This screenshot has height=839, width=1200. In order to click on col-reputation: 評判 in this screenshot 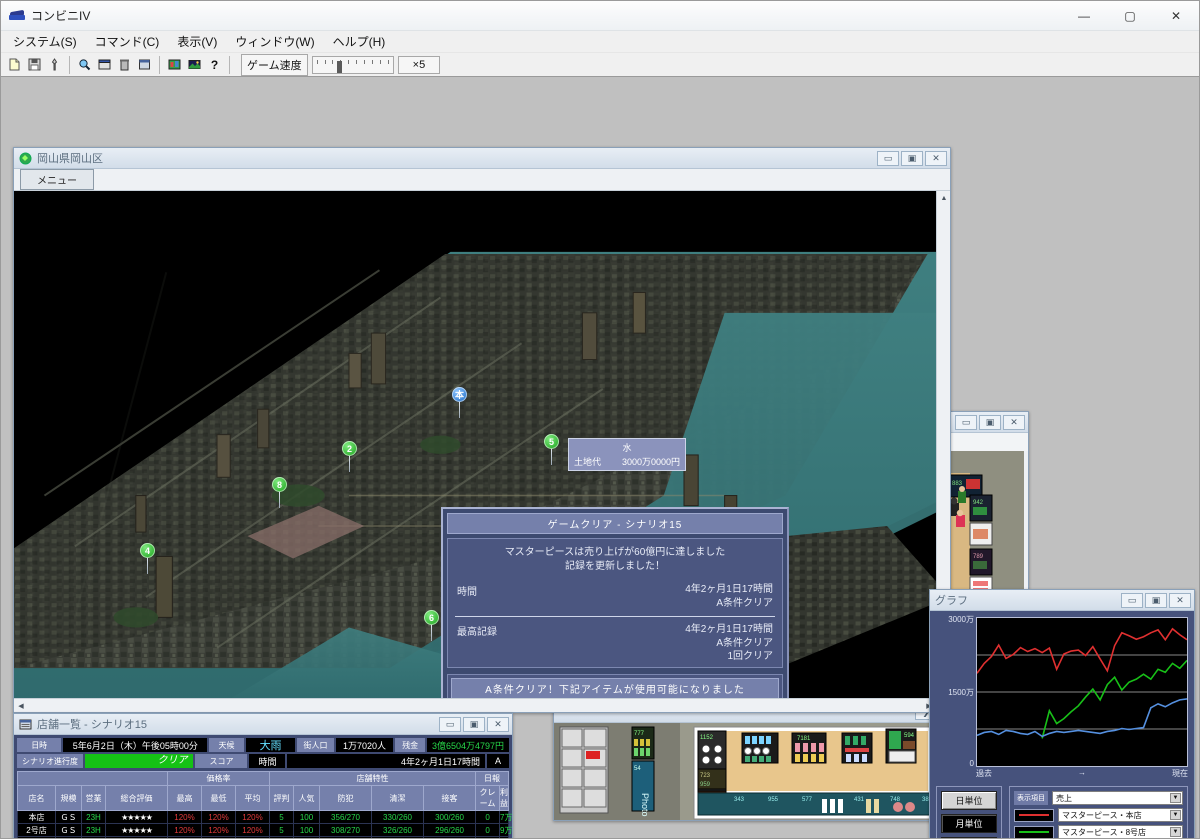, I will do `click(282, 798)`.